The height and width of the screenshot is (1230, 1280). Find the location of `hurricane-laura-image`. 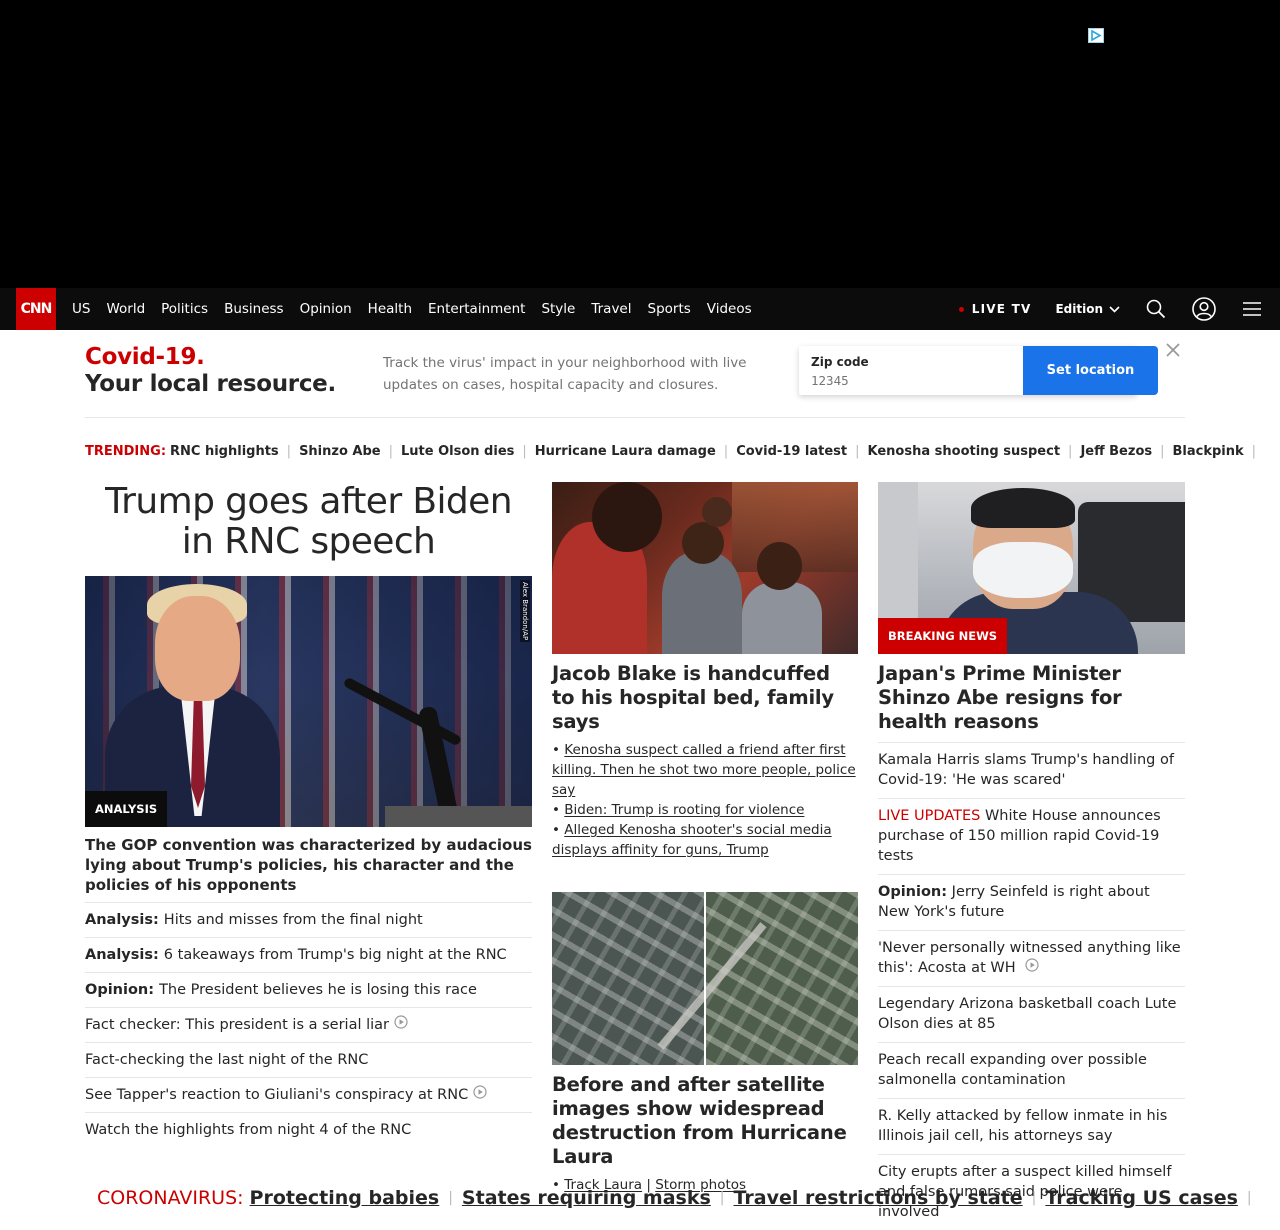

hurricane-laura-image is located at coordinates (705, 978).